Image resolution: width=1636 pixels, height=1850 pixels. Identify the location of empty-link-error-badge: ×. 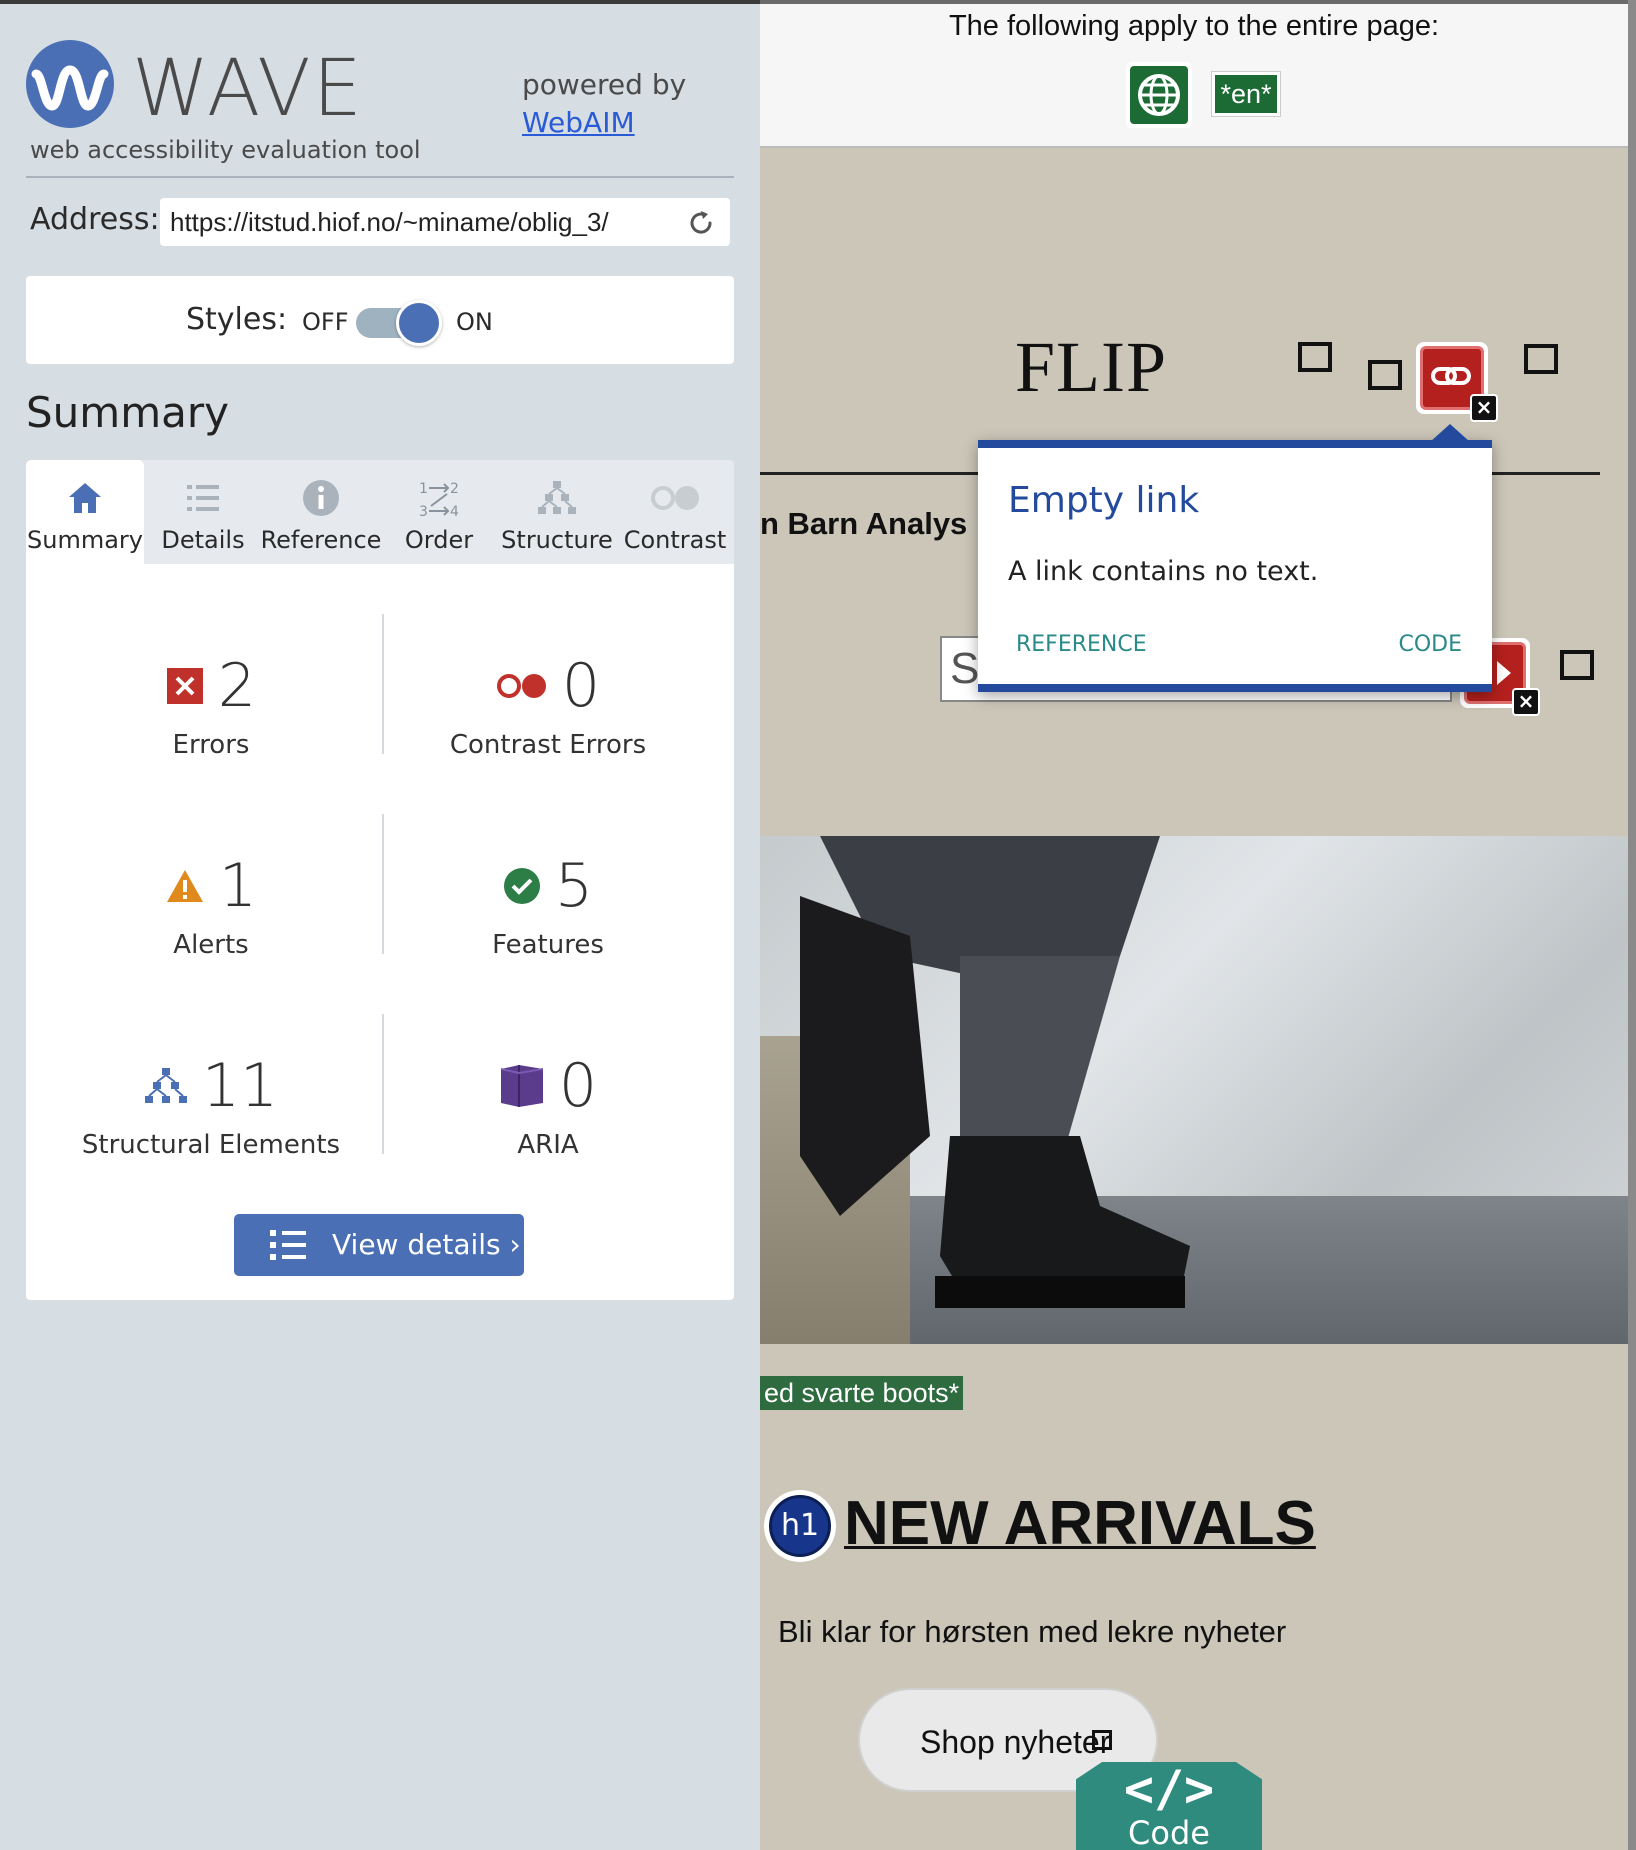
(1457, 382).